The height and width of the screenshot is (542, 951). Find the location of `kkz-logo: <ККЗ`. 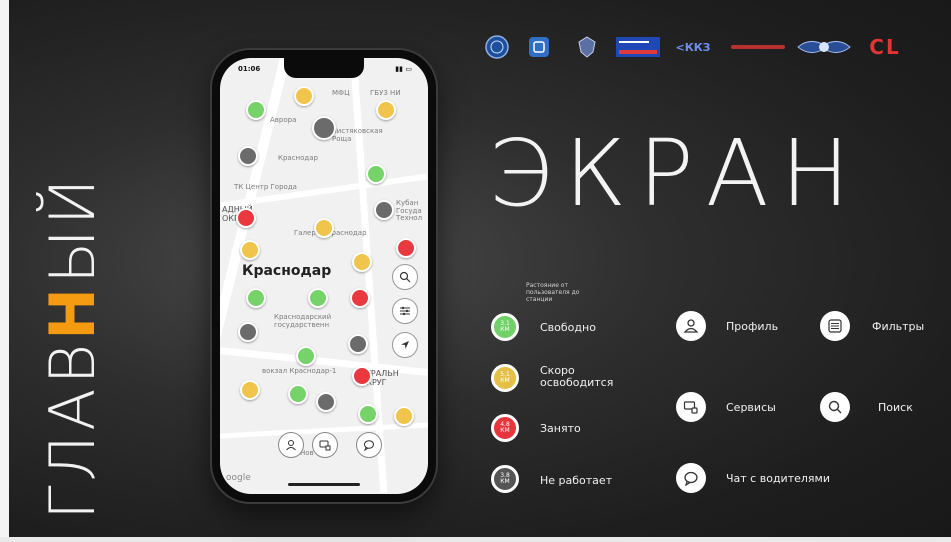

kkz-logo: <ККЗ is located at coordinates (693, 47).